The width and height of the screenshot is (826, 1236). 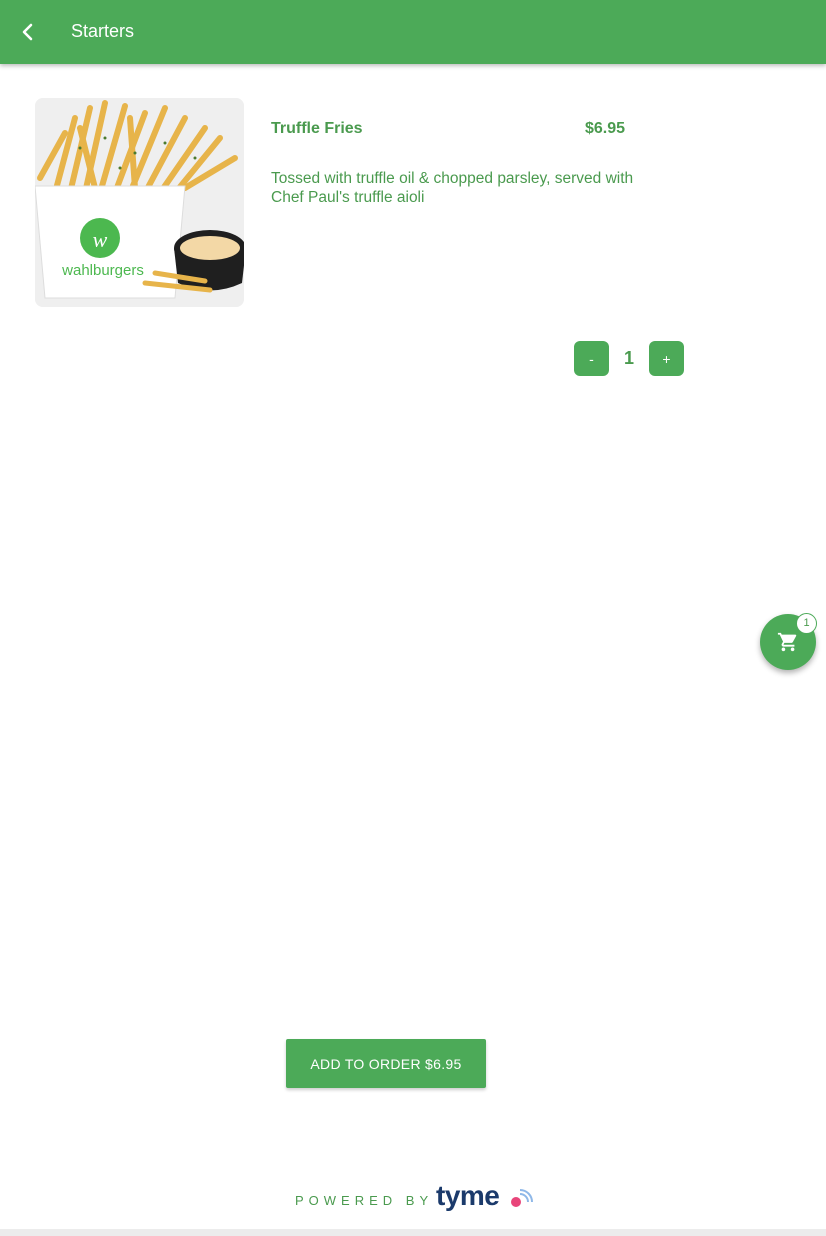 I want to click on back-button, so click(x=28, y=32).